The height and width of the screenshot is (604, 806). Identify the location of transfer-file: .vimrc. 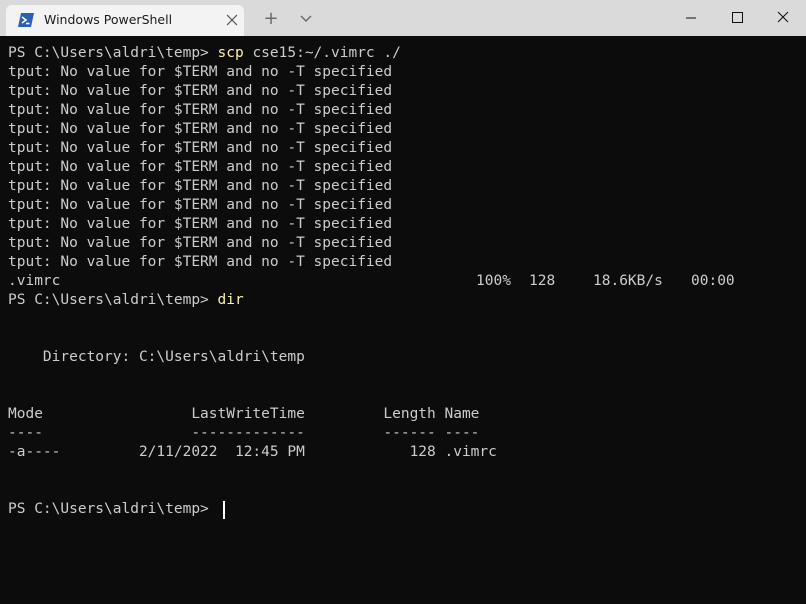
(34, 281).